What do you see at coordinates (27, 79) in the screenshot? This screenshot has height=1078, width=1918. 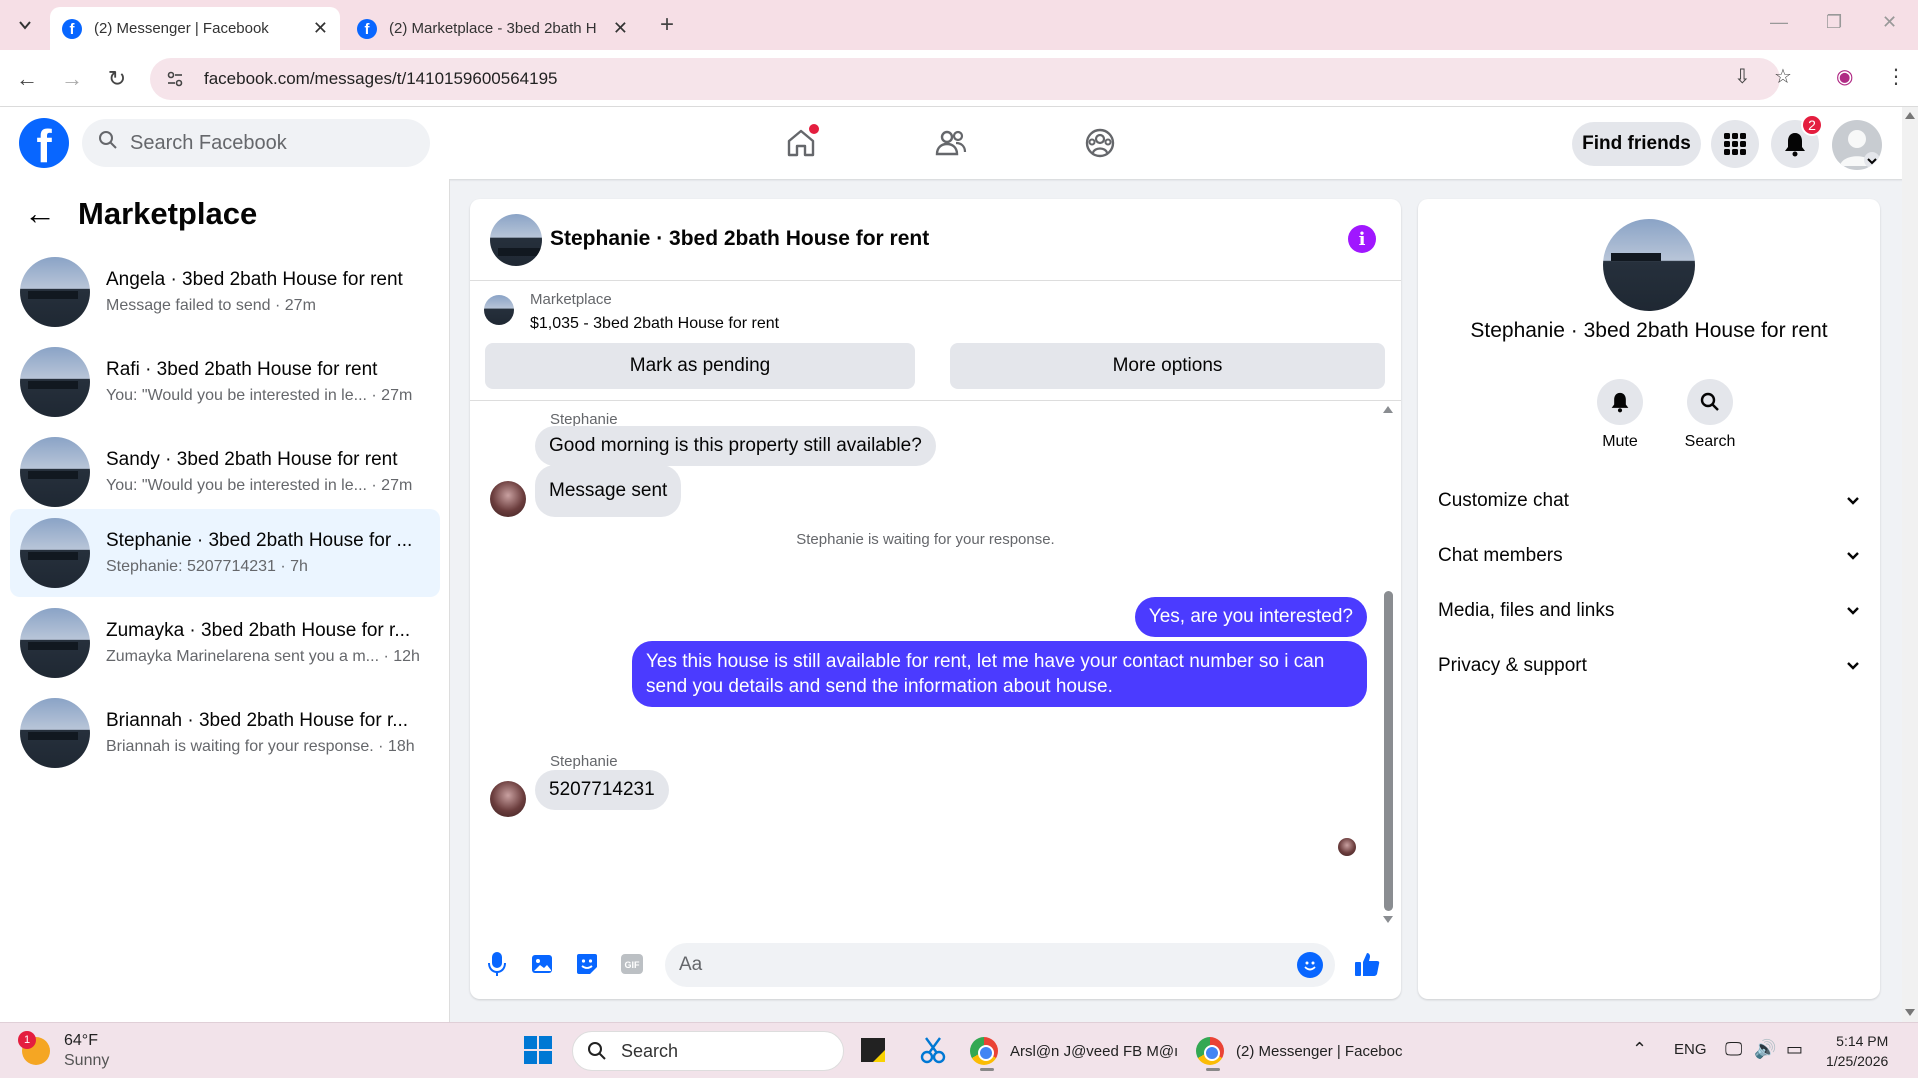 I see `back-button: ←` at bounding box center [27, 79].